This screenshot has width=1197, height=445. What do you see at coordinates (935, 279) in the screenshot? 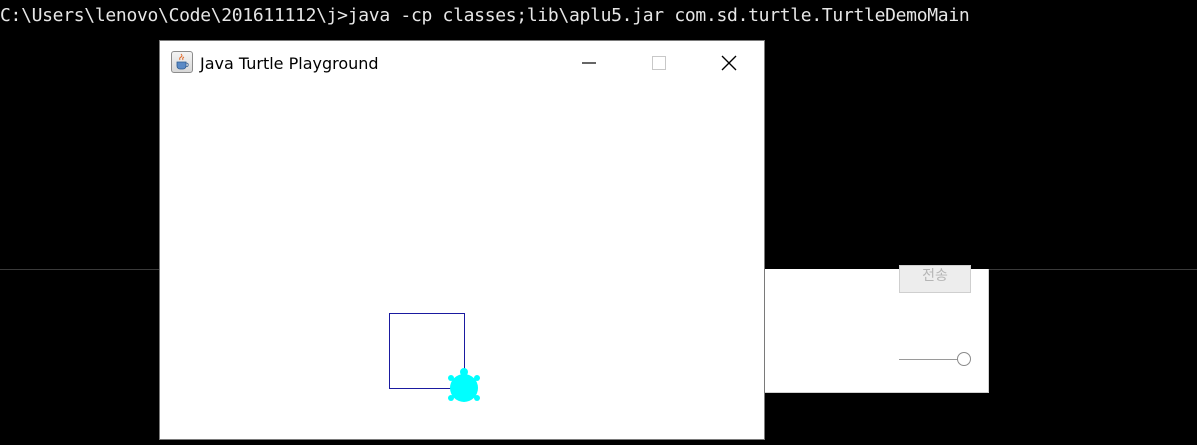
I see `send-button: 전송` at bounding box center [935, 279].